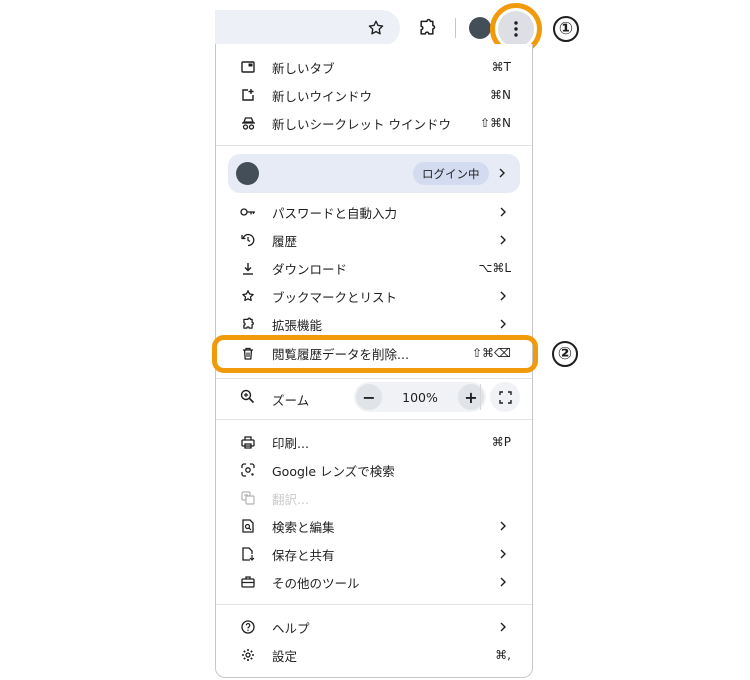 The width and height of the screenshot is (750, 680). What do you see at coordinates (480, 28) in the screenshot?
I see `profile-avatar` at bounding box center [480, 28].